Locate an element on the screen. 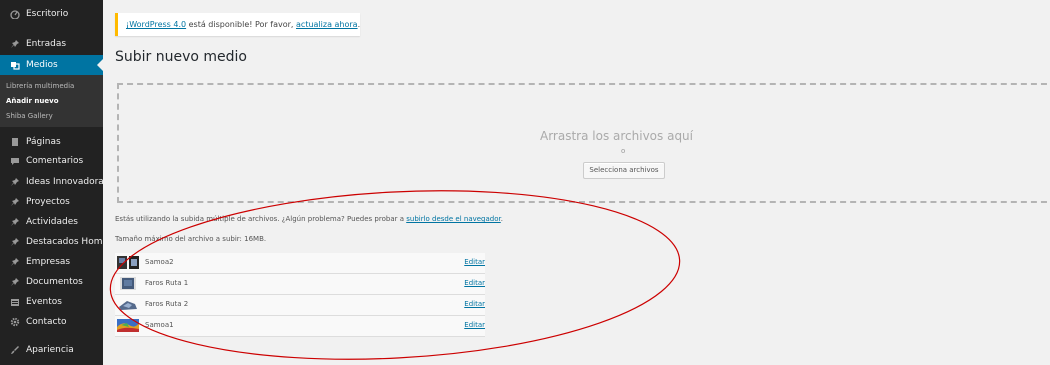  media-item: Faros Ruta 1 Editar is located at coordinates (300, 284).